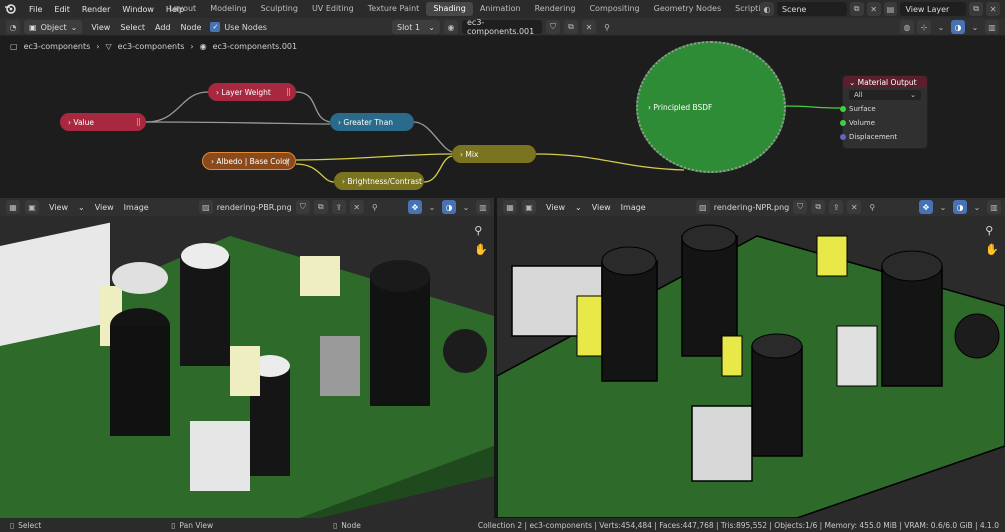 The width and height of the screenshot is (1005, 532). Describe the element at coordinates (993, 9) in the screenshot. I see `delete-view-layer-icon: ✕` at that location.